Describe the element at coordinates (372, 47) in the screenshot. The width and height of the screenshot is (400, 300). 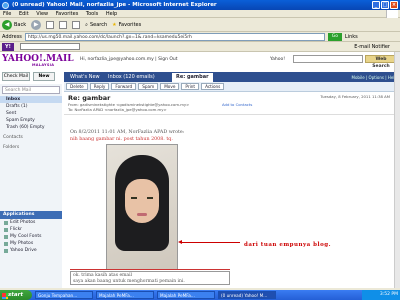
I see `email-notifier: E-mail Notifier` at that location.